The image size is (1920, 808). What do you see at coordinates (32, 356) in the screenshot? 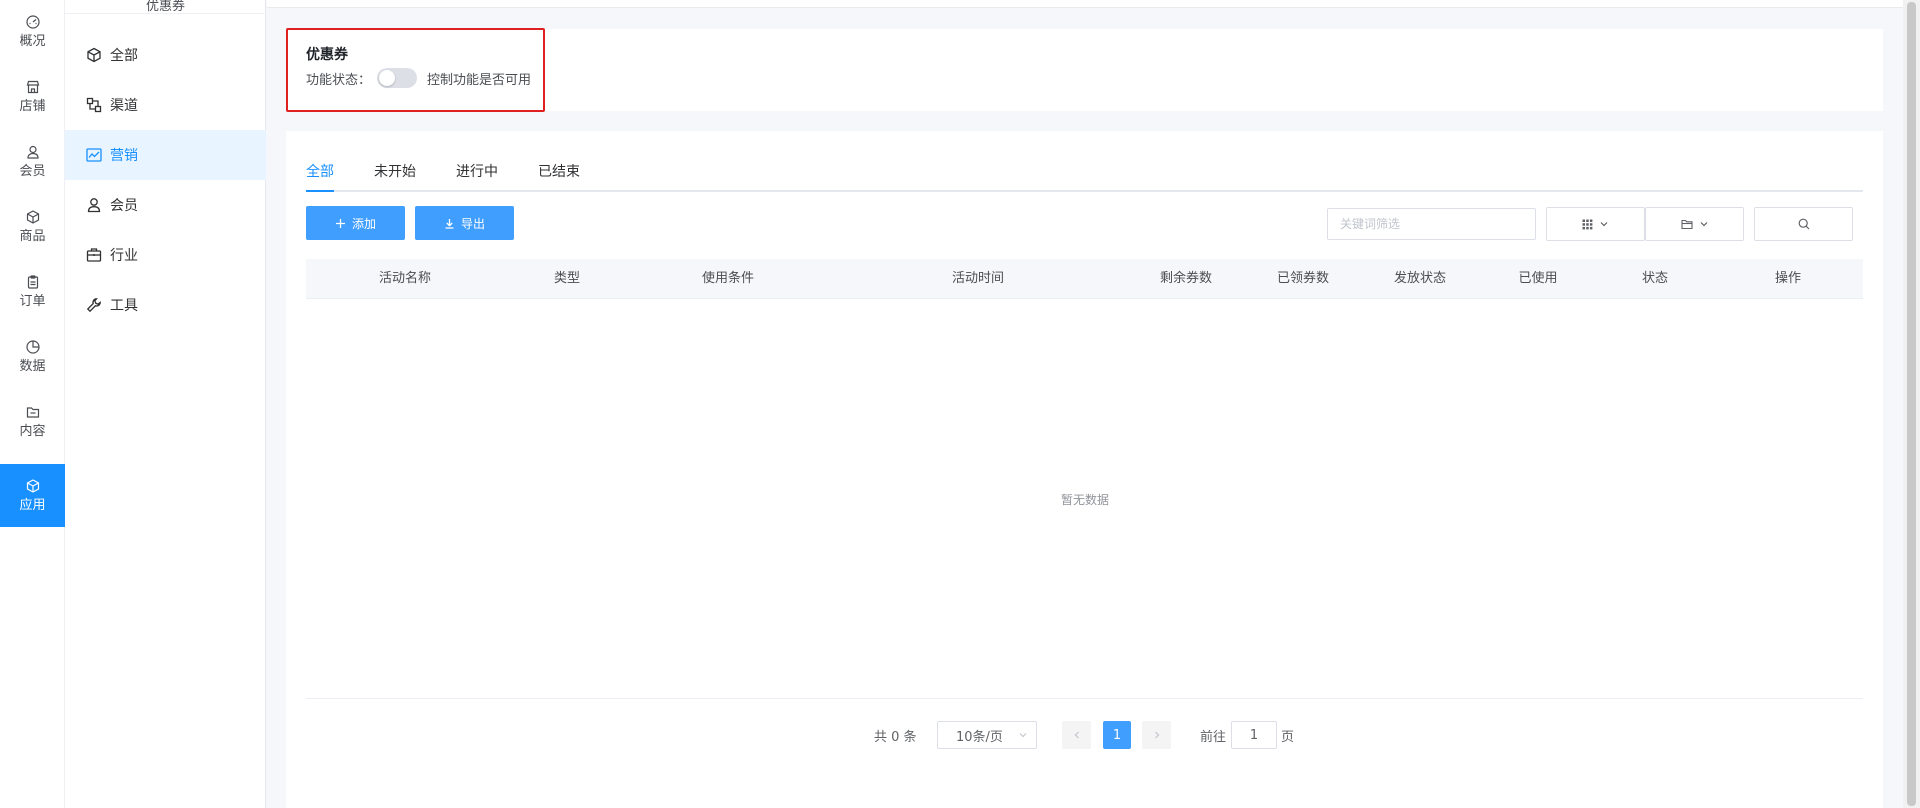
I see `rail-item-data: 数据` at bounding box center [32, 356].